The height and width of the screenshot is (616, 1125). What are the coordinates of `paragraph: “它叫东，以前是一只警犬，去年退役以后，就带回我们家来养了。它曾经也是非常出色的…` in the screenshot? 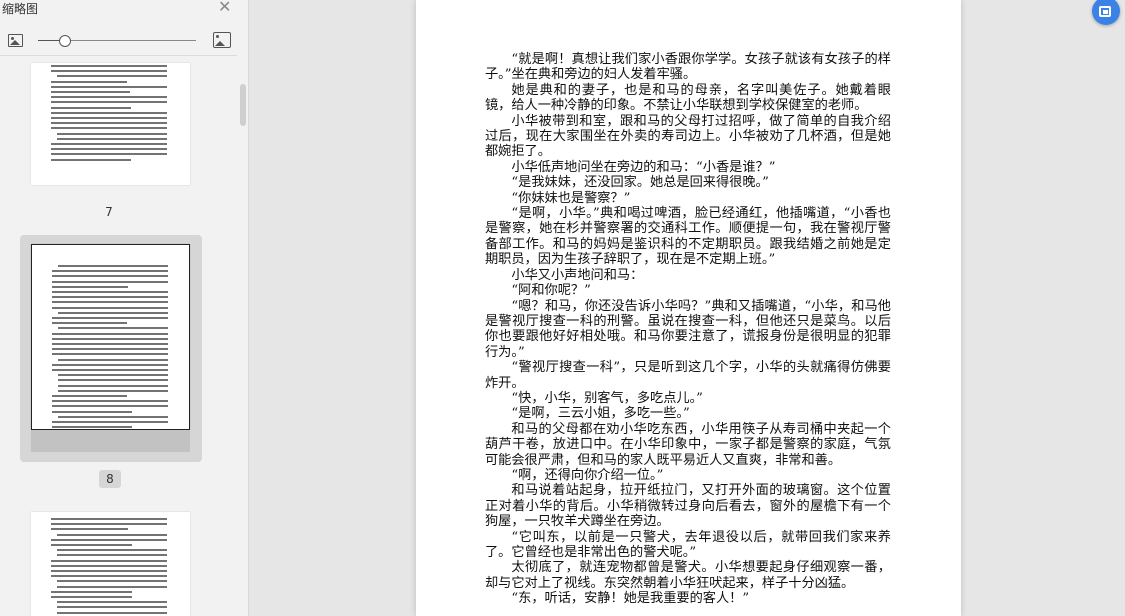 It's located at (688, 544).